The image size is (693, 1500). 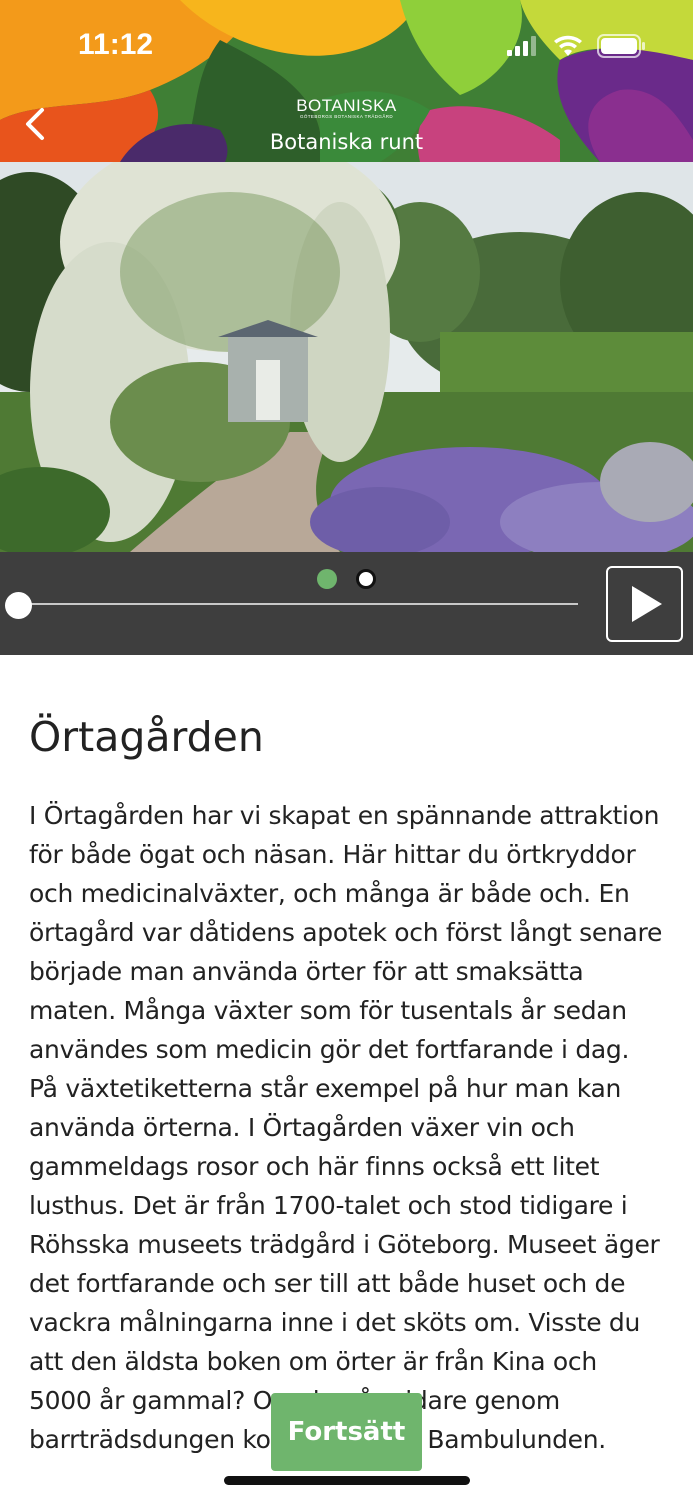 I want to click on wifi-icon, so click(x=568, y=45).